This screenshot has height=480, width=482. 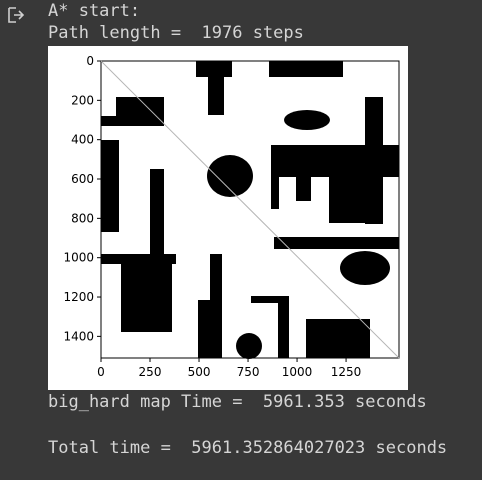 I want to click on x-tick-label: 1000, so click(x=297, y=372).